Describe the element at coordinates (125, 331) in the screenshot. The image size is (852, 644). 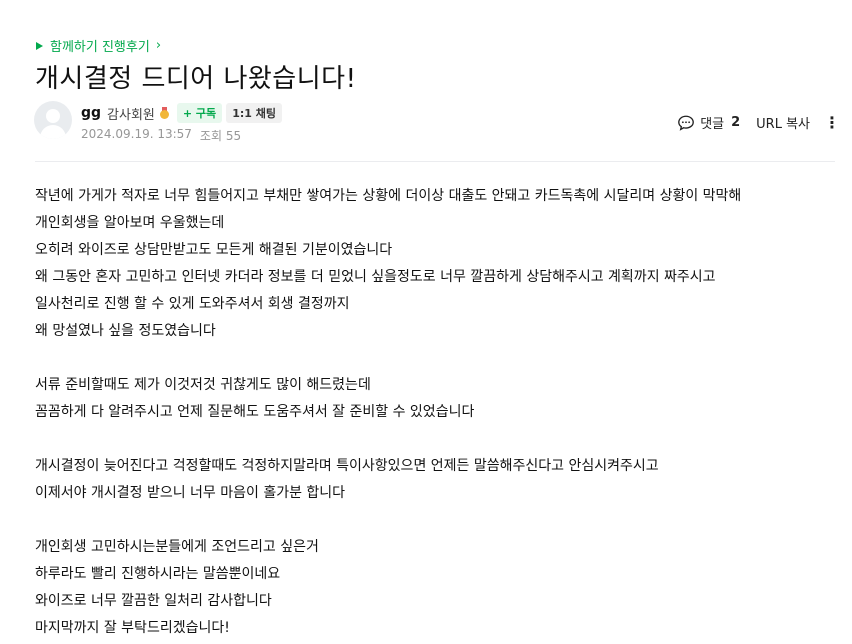
I see `body-line: 왜 망설였나 싶을 정도였습니다` at that location.